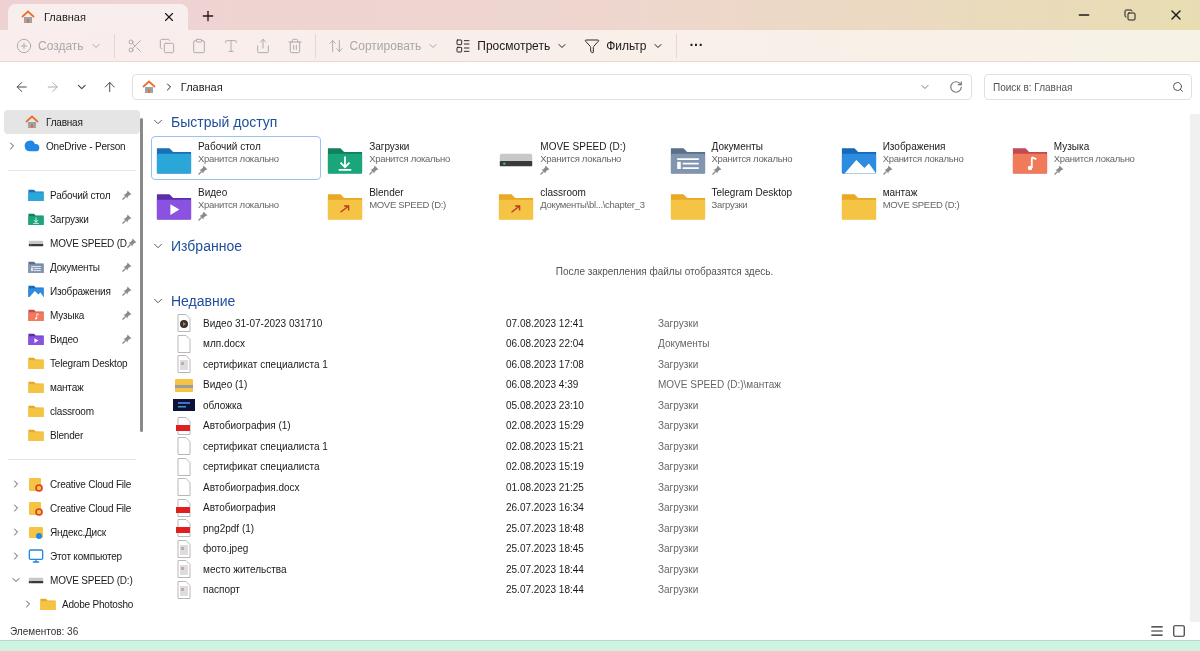 This screenshot has width=1200, height=651. I want to click on file-row: млп.docx 06.08.2023 22:04 Документы, so click(664, 343).